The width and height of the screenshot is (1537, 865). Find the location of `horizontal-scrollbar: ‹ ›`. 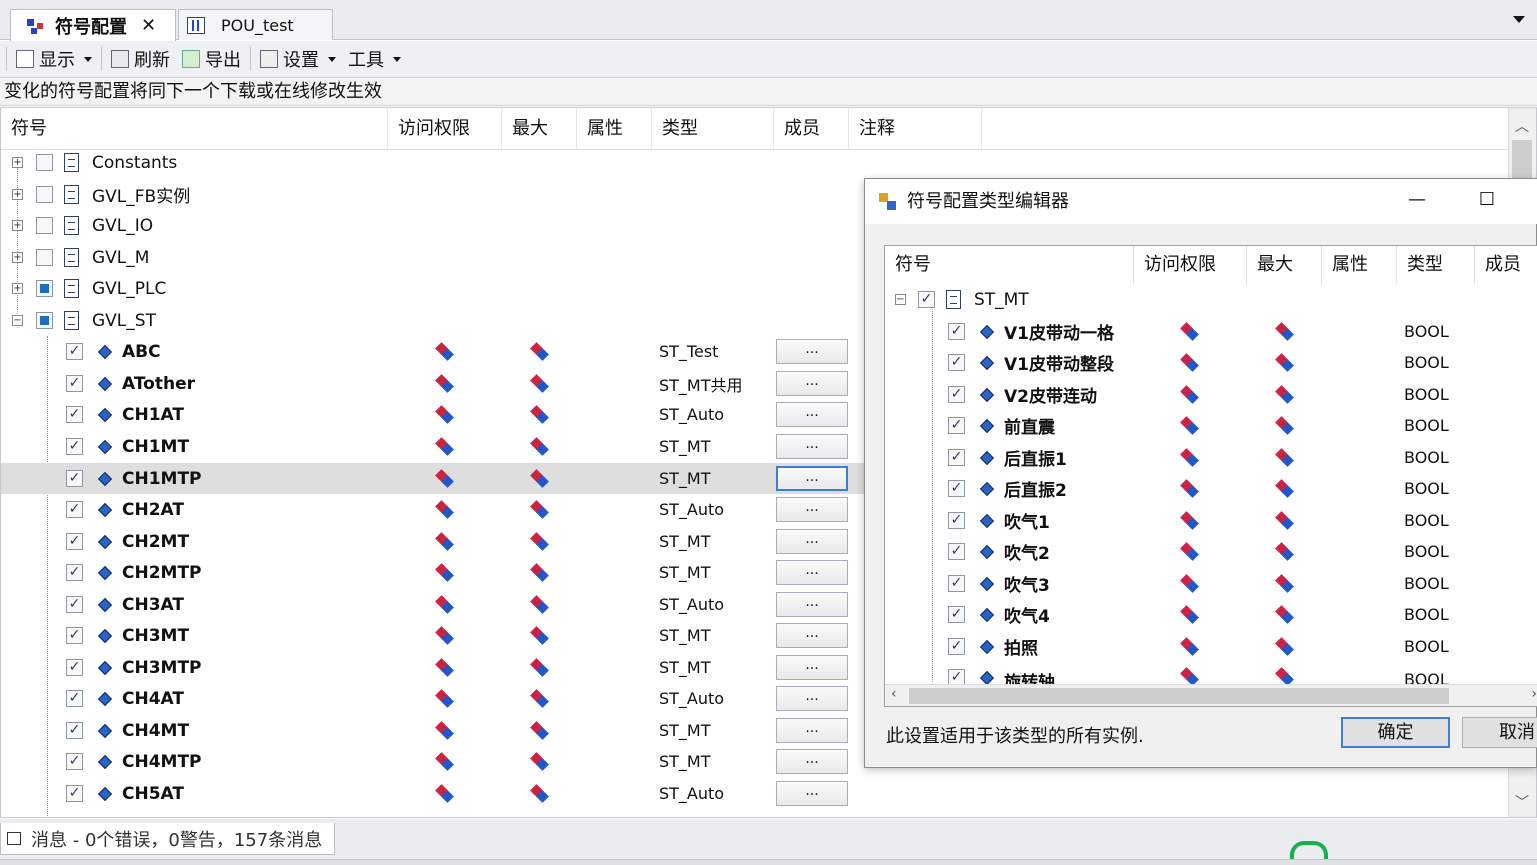

horizontal-scrollbar: ‹ › is located at coordinates (1211, 695).